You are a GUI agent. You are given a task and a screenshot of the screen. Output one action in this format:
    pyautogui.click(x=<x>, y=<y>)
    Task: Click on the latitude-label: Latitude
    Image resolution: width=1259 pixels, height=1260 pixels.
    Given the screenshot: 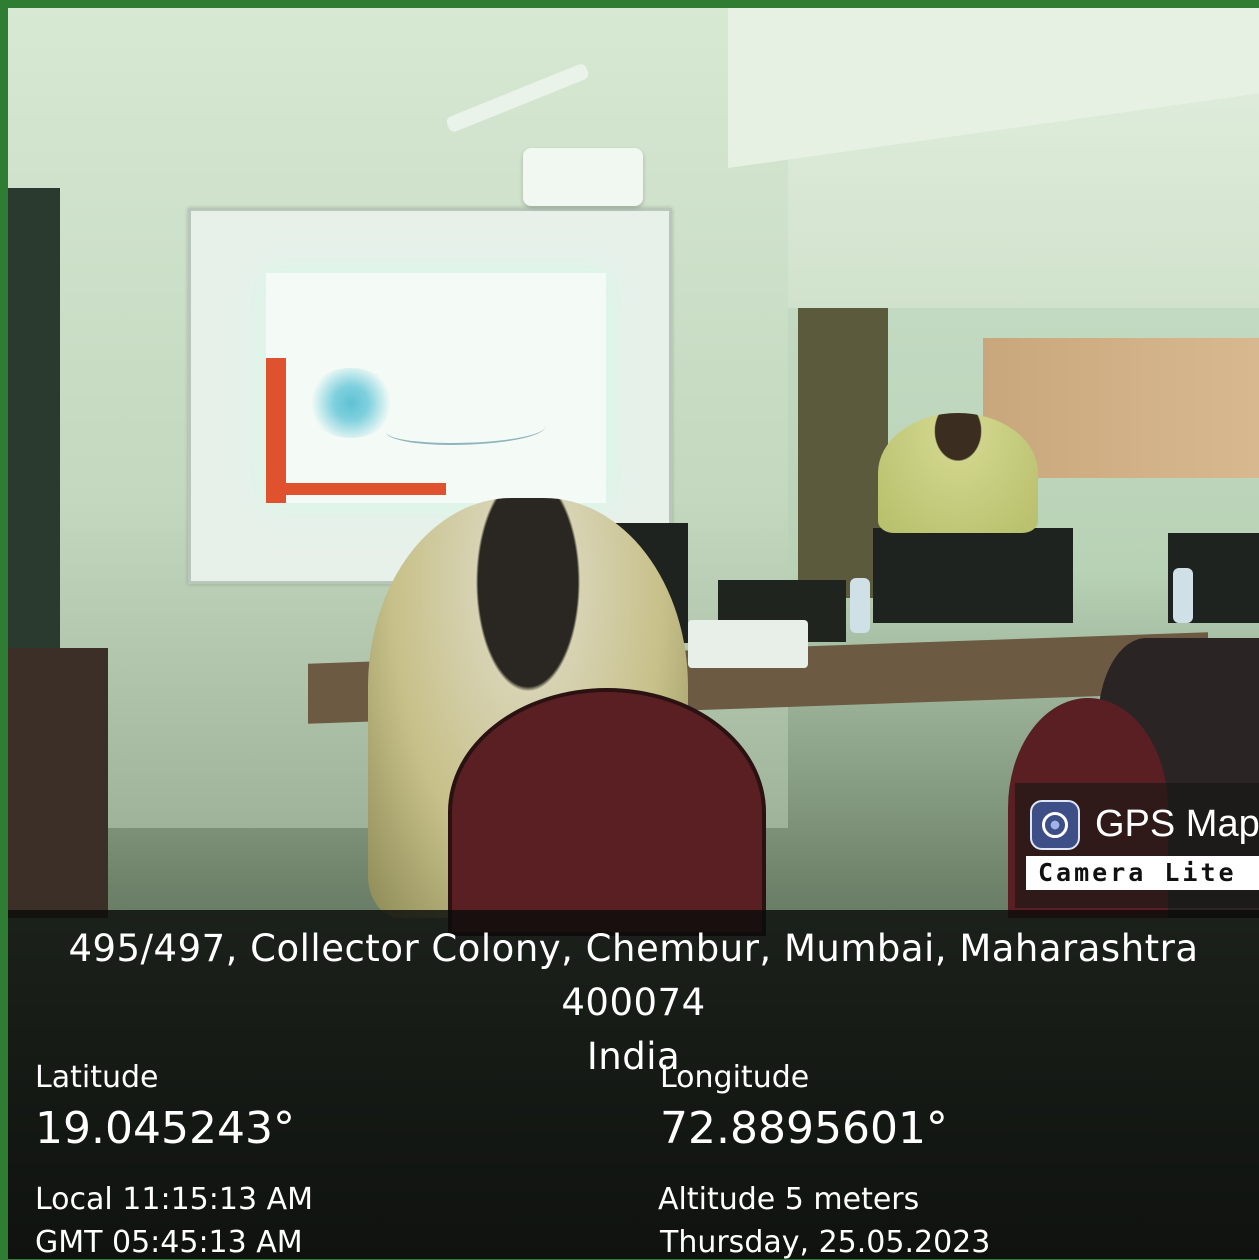 What is the action you would take?
    pyautogui.click(x=97, y=1077)
    